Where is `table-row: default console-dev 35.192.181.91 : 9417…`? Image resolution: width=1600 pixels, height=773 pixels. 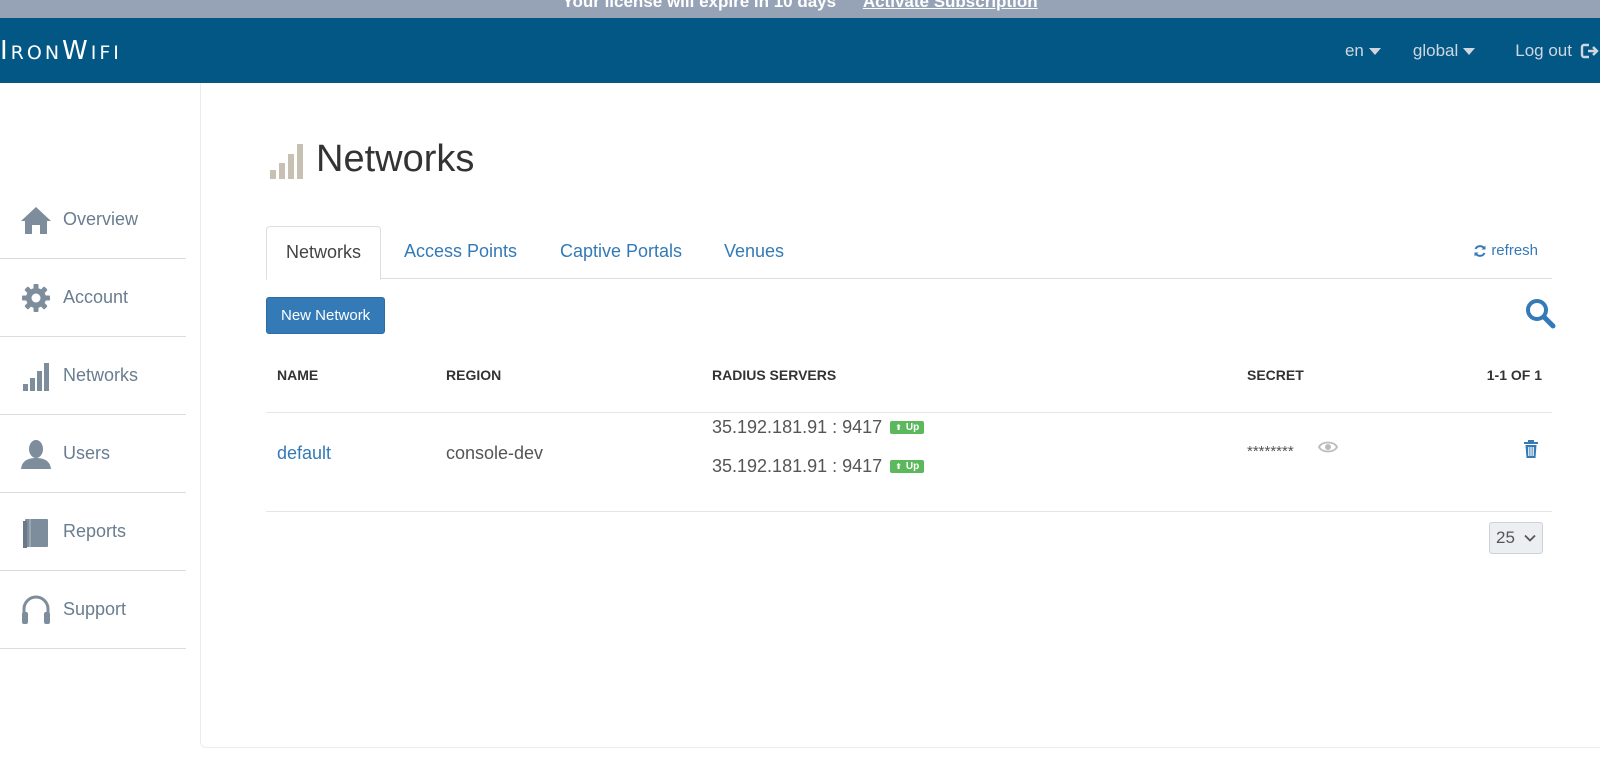 table-row: default console-dev 35.192.181.91 : 9417… is located at coordinates (909, 462).